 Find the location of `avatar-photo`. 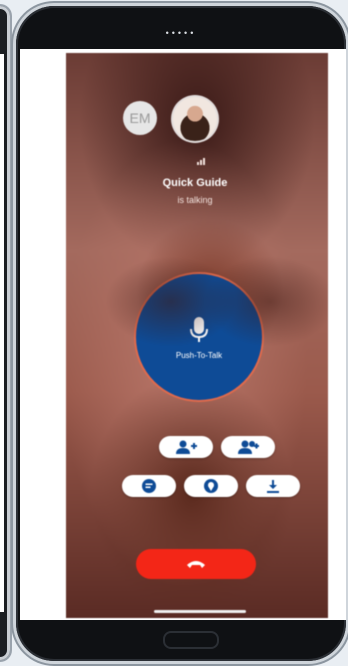

avatar-photo is located at coordinates (195, 119).